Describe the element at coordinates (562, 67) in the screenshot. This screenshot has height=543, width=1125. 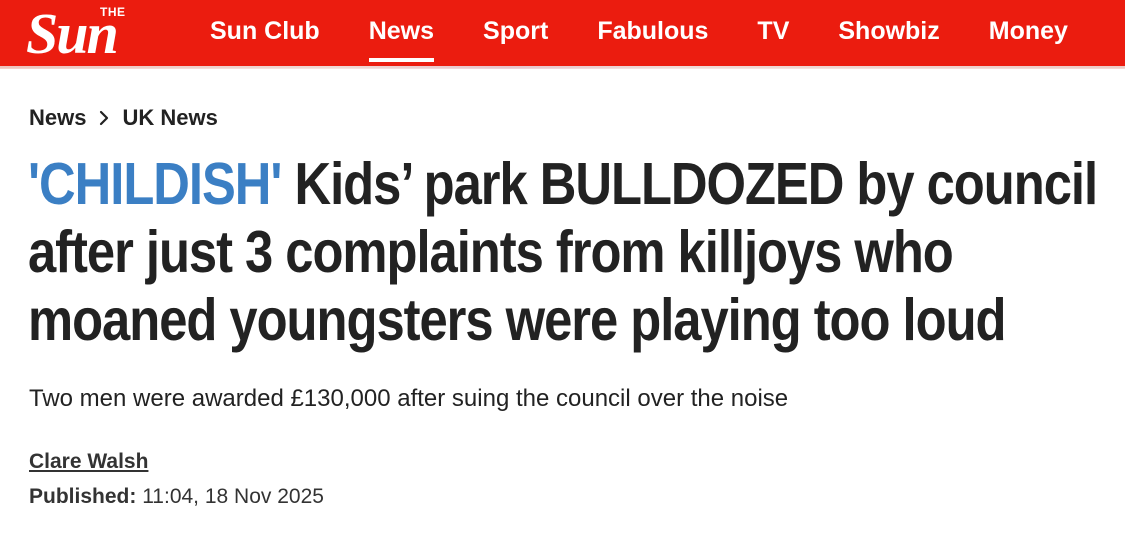
I see `hero-image-edge` at that location.